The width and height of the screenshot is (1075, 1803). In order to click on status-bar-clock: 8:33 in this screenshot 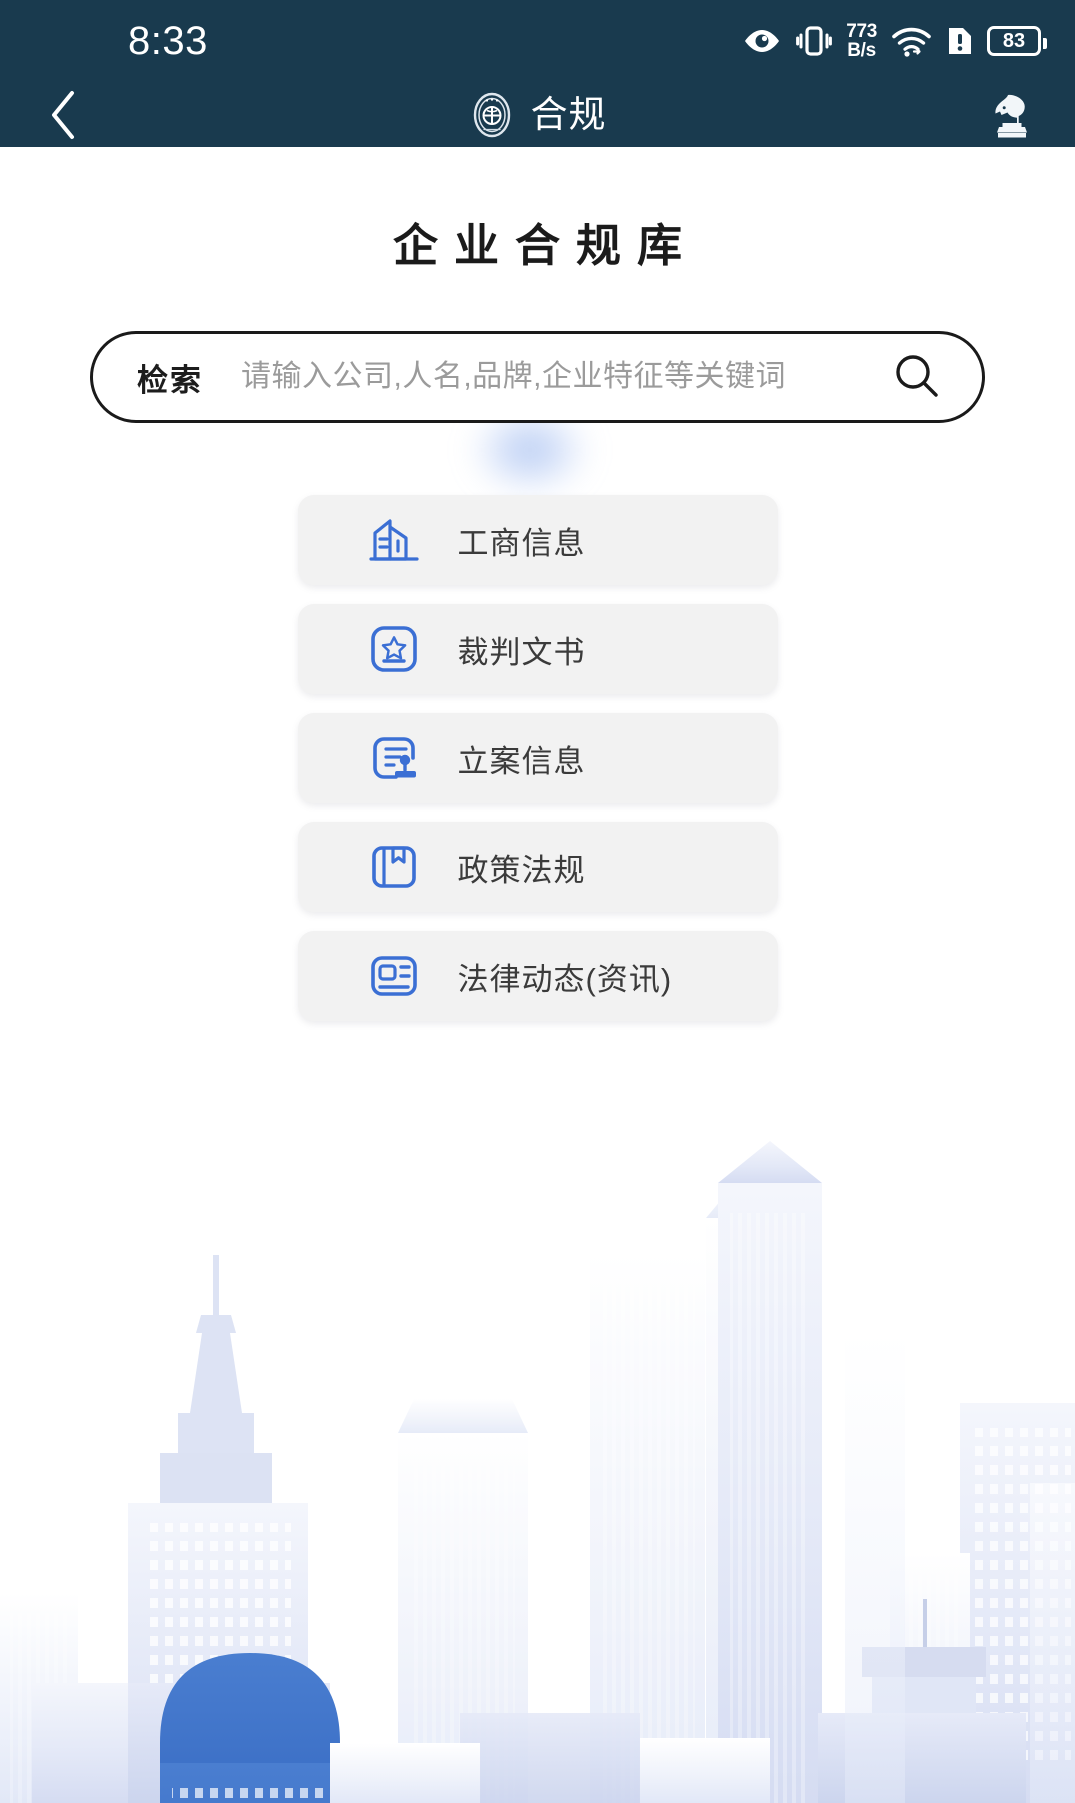, I will do `click(168, 41)`.